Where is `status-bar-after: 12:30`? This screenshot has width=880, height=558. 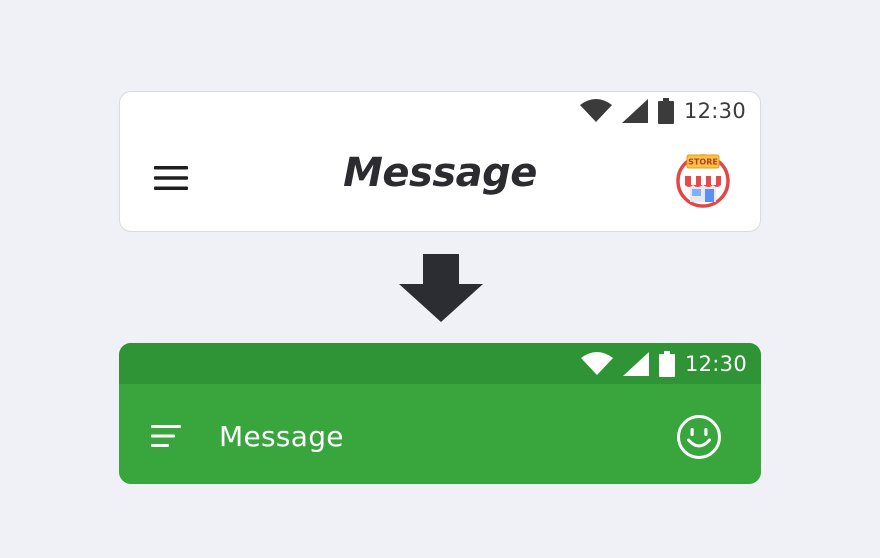 status-bar-after: 12:30 is located at coordinates (663, 364).